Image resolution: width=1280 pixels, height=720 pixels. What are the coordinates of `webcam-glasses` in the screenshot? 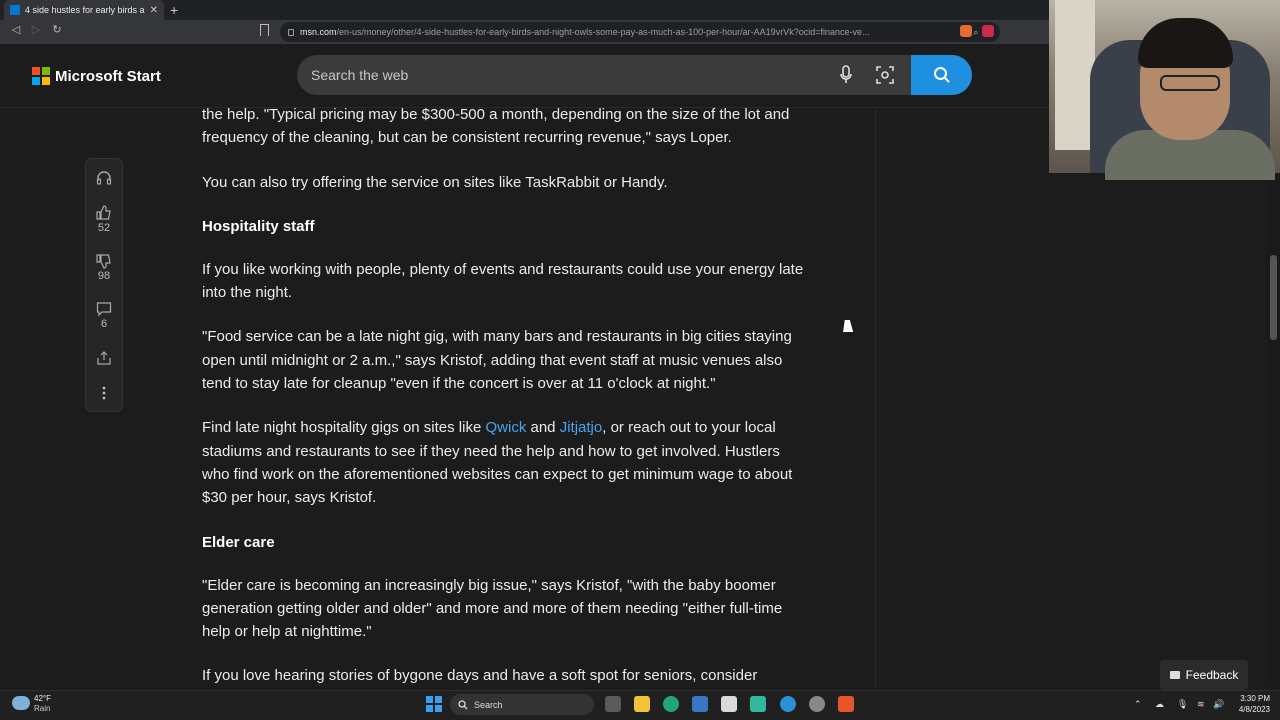 It's located at (1190, 83).